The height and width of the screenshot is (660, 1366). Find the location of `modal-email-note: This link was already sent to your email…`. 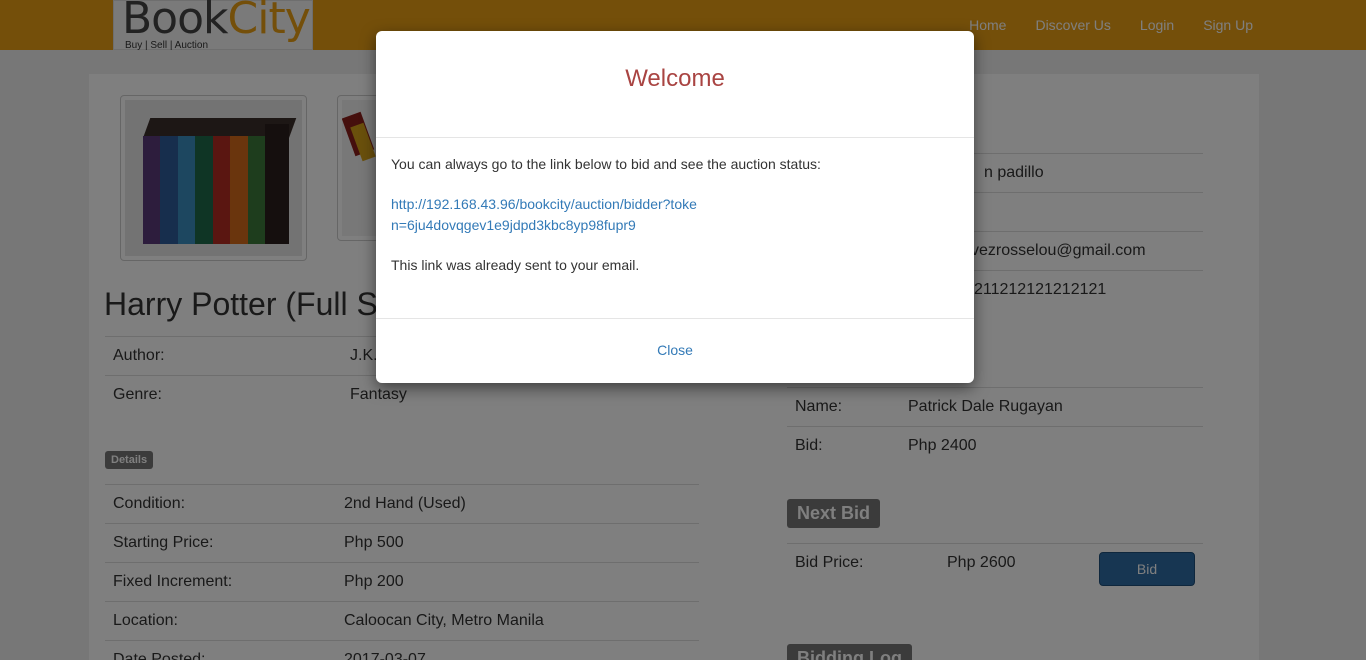

modal-email-note: This link was already sent to your email… is located at coordinates (515, 265).